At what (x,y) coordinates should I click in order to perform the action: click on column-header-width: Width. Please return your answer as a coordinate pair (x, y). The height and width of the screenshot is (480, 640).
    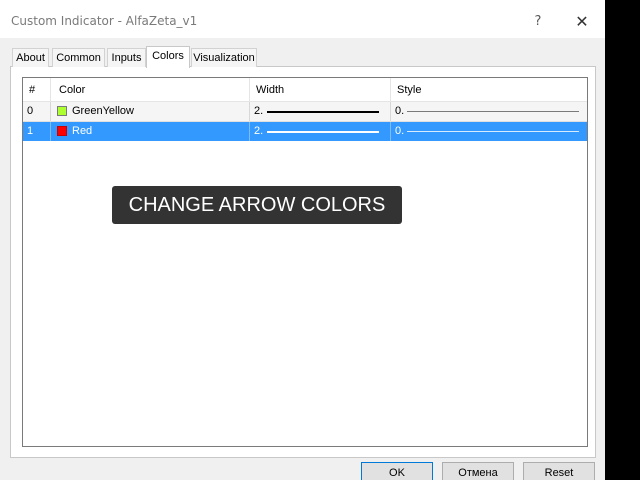
    Looking at the image, I should click on (320, 89).